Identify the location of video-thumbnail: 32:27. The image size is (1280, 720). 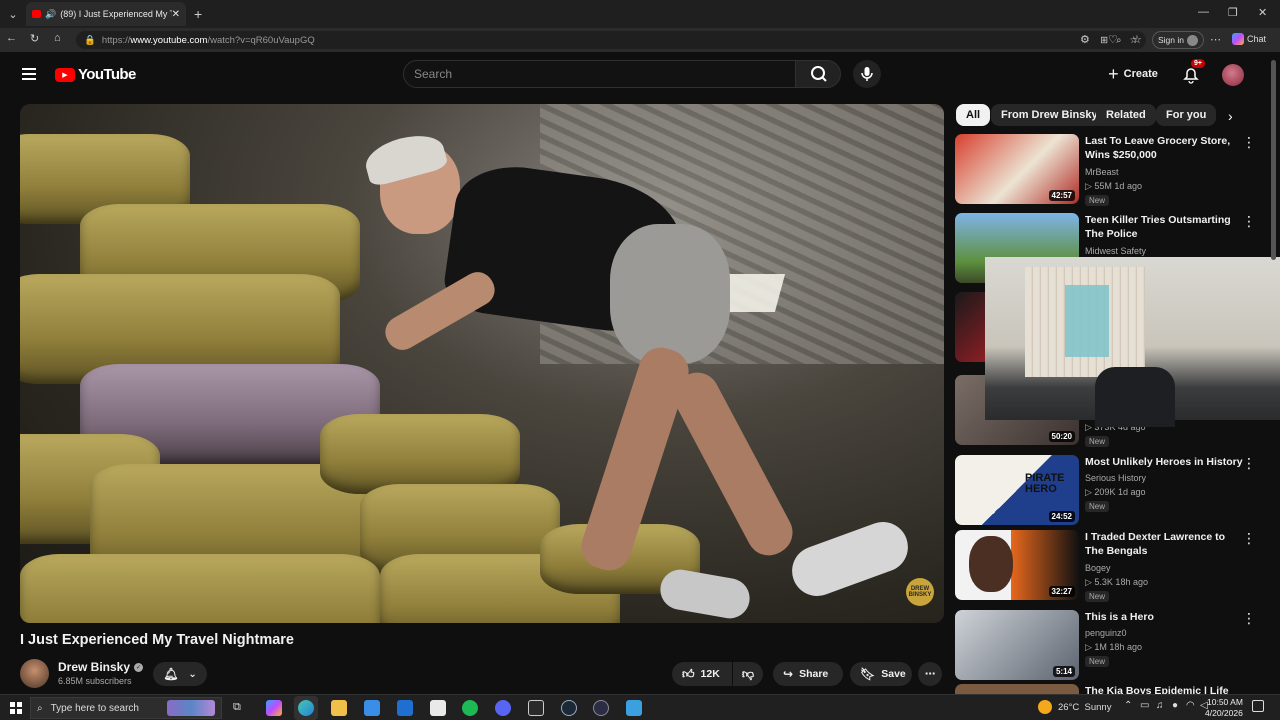
(1017, 565).